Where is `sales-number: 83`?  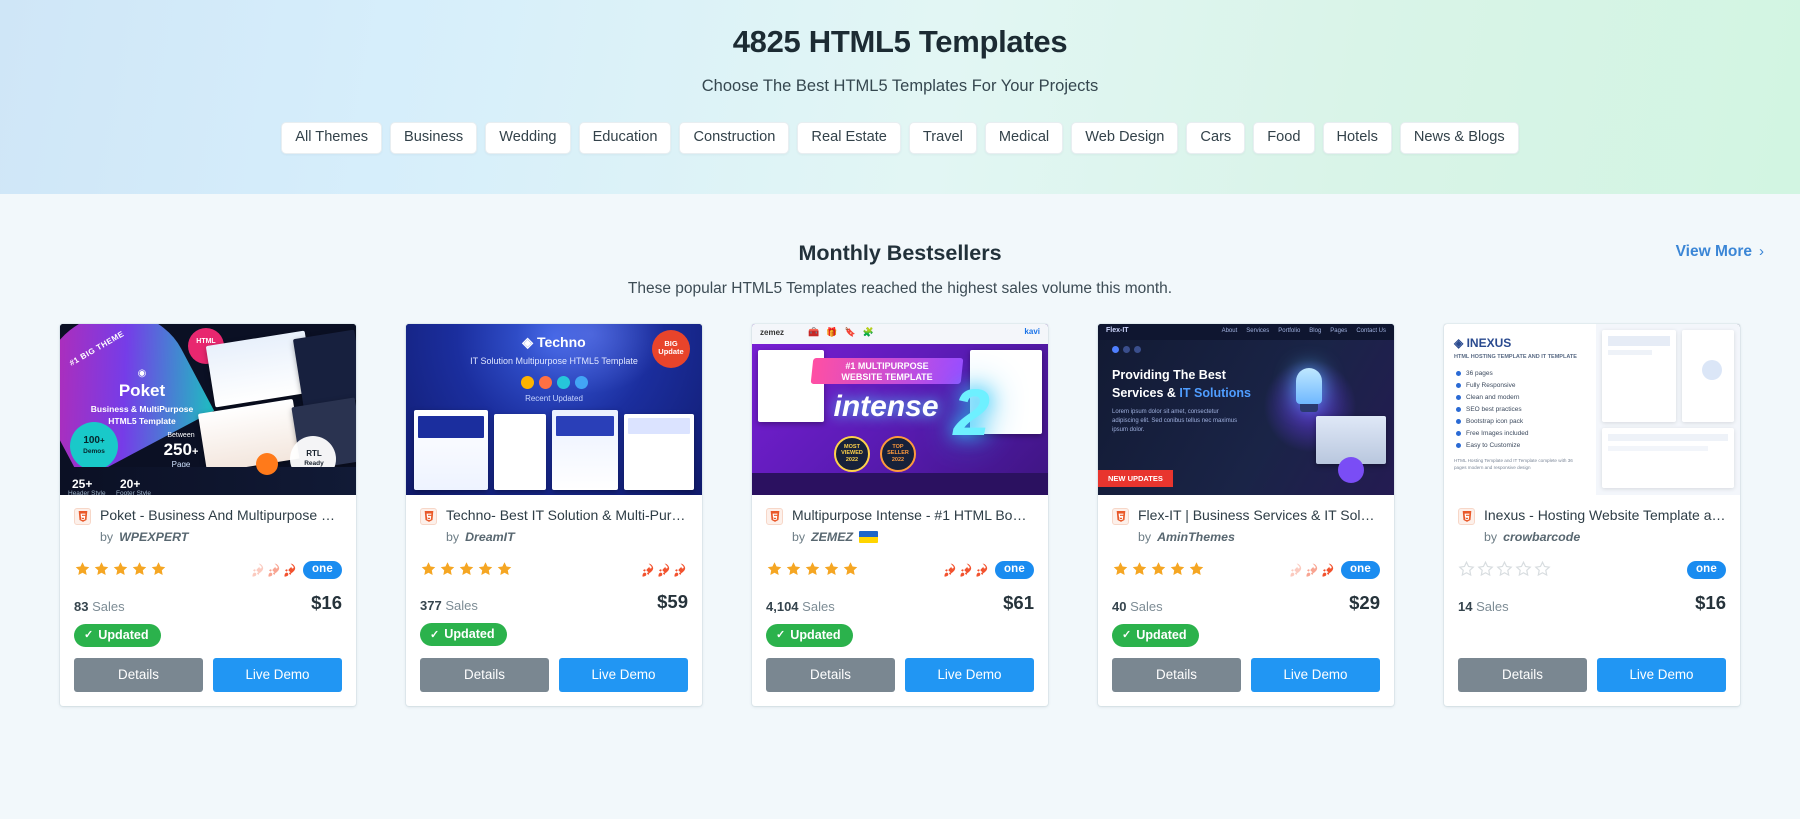
sales-number: 83 is located at coordinates (81, 606).